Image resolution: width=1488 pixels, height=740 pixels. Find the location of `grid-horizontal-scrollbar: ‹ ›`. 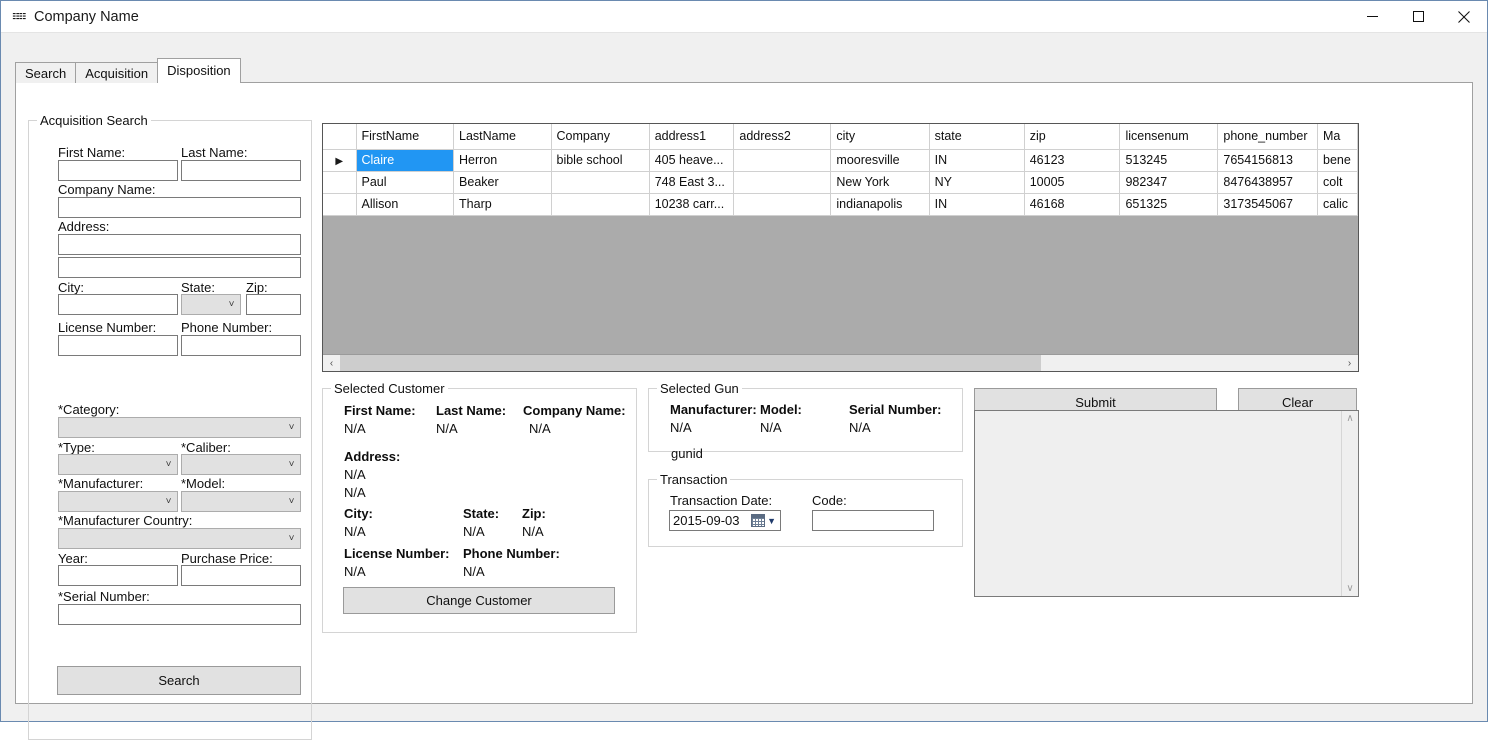

grid-horizontal-scrollbar: ‹ › is located at coordinates (840, 362).